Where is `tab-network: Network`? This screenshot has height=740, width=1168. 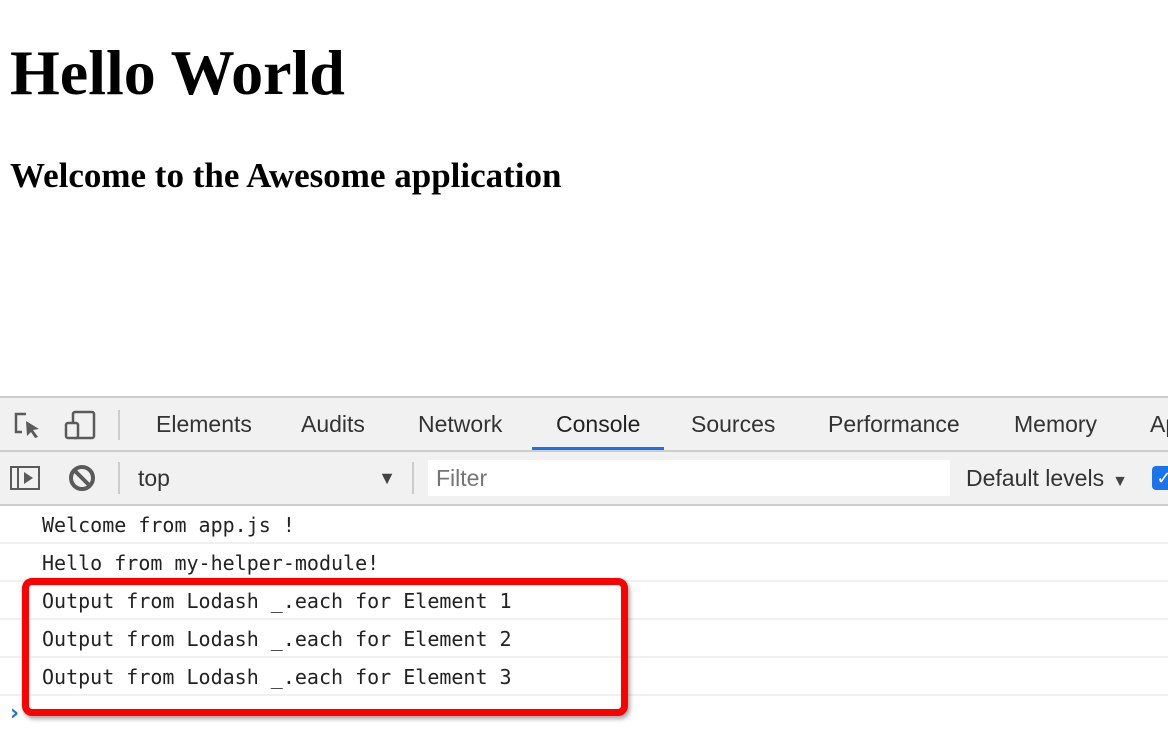
tab-network: Network is located at coordinates (460, 424).